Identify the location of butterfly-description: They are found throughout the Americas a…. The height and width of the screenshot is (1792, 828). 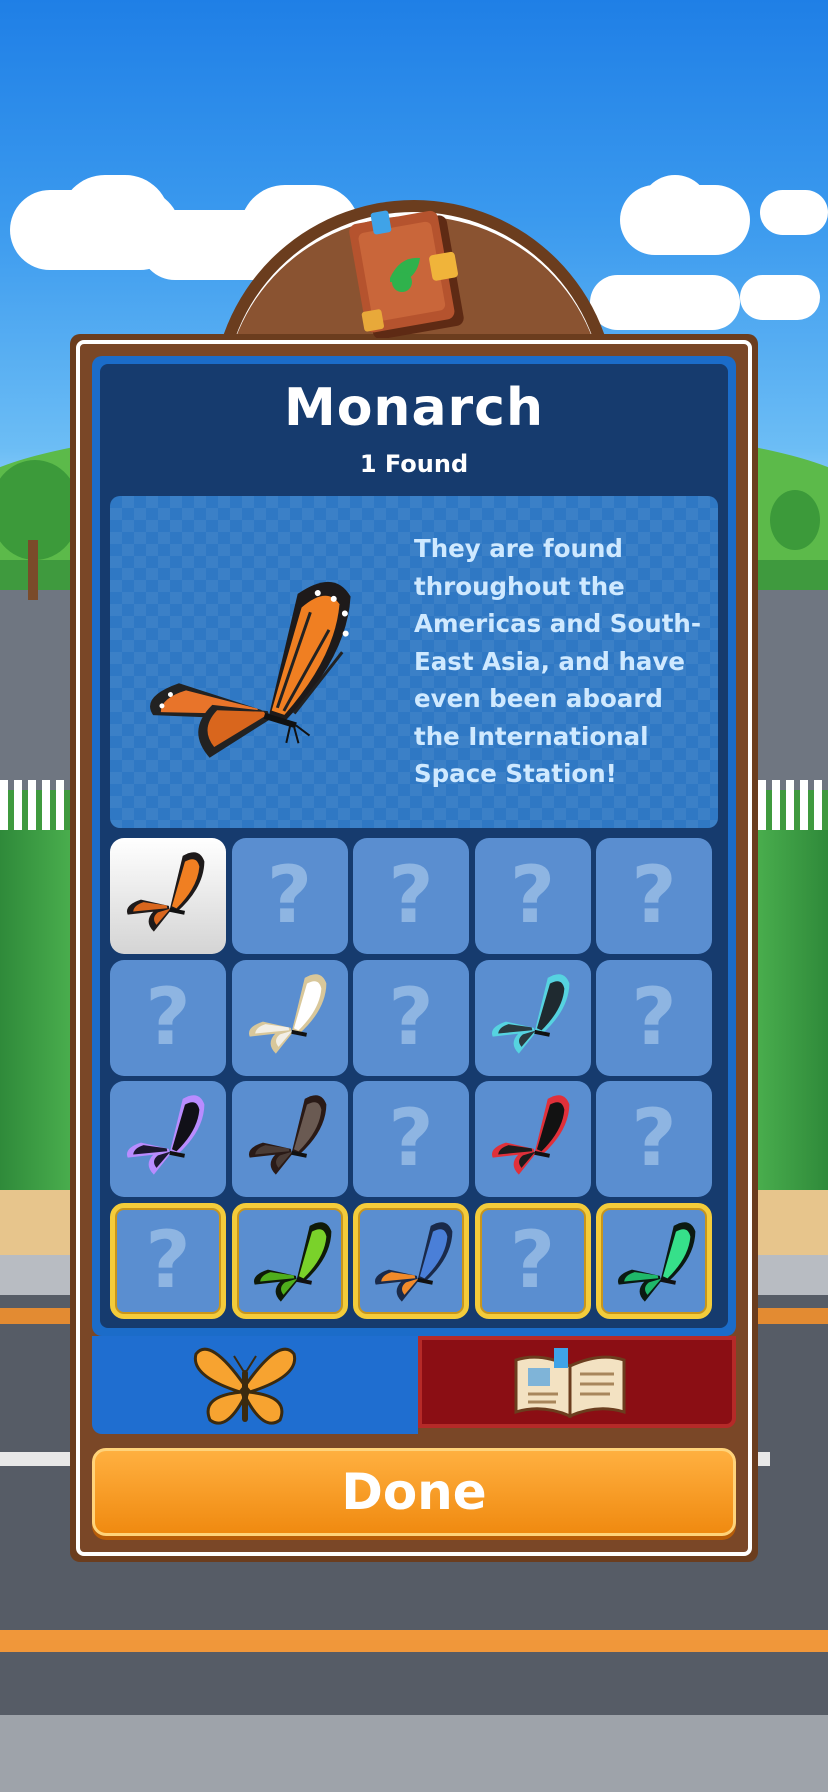
(558, 661).